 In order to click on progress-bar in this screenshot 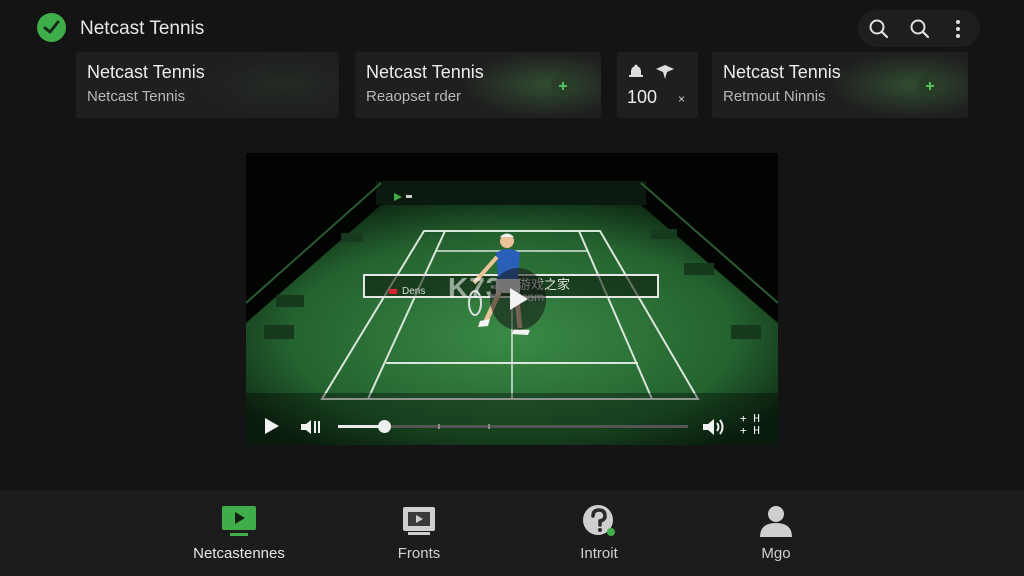, I will do `click(513, 426)`.